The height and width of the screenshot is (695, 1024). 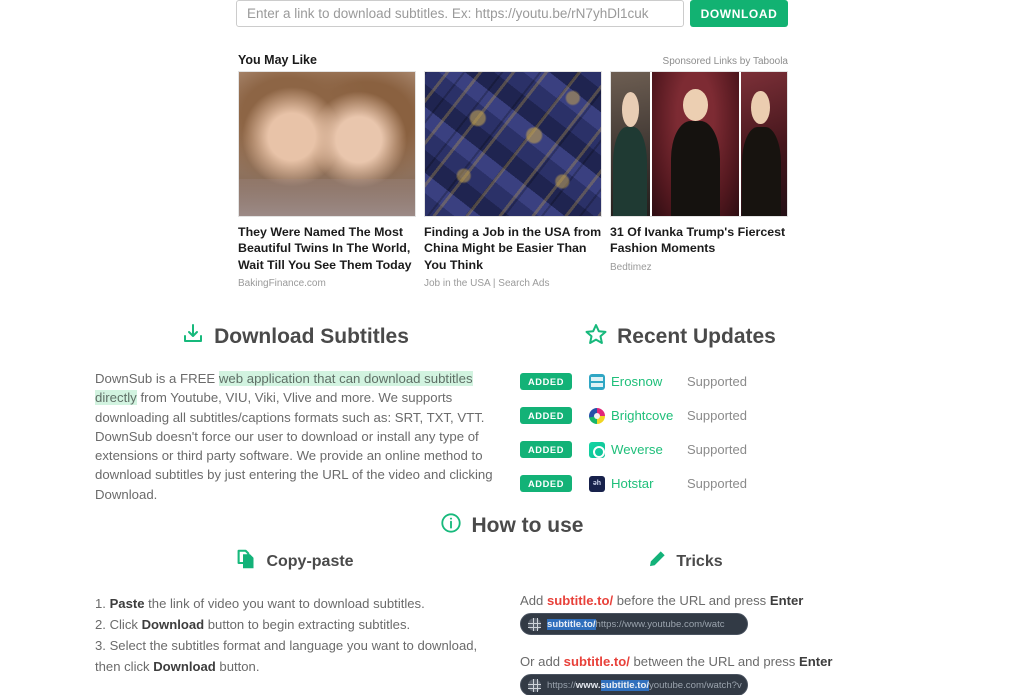 What do you see at coordinates (660, 624) in the screenshot?
I see `url-rest-1: https://www.youtube.com/watc` at bounding box center [660, 624].